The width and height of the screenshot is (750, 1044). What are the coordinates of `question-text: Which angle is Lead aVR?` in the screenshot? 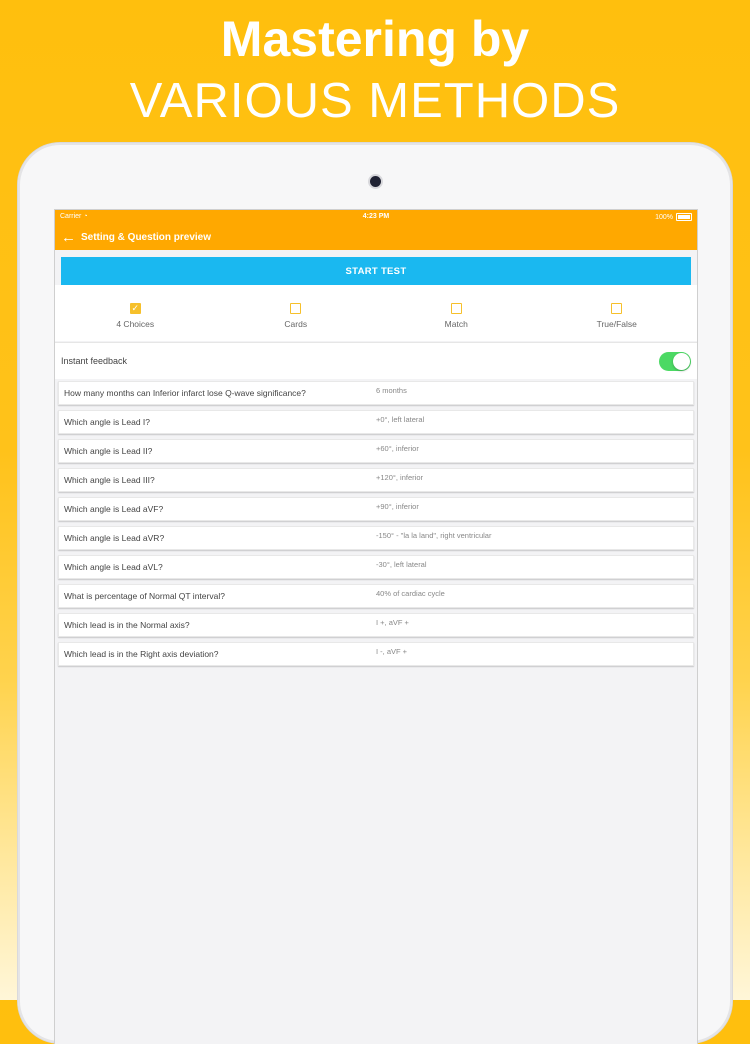 It's located at (114, 538).